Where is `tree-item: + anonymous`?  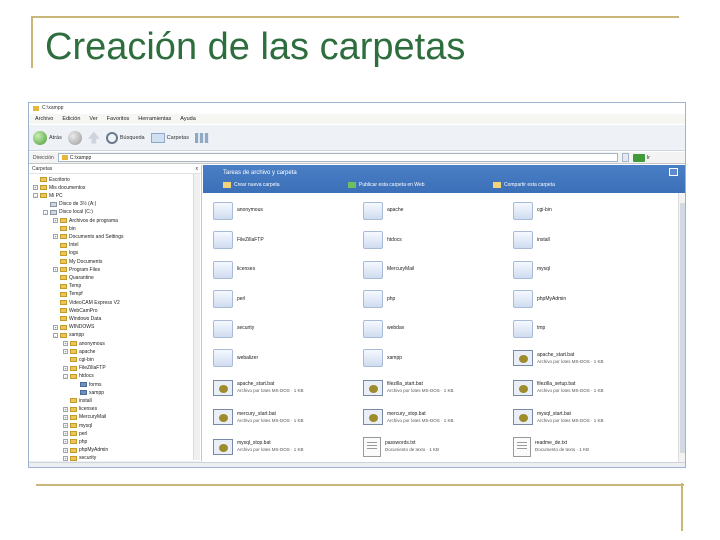 tree-item: + anonymous is located at coordinates (84, 343).